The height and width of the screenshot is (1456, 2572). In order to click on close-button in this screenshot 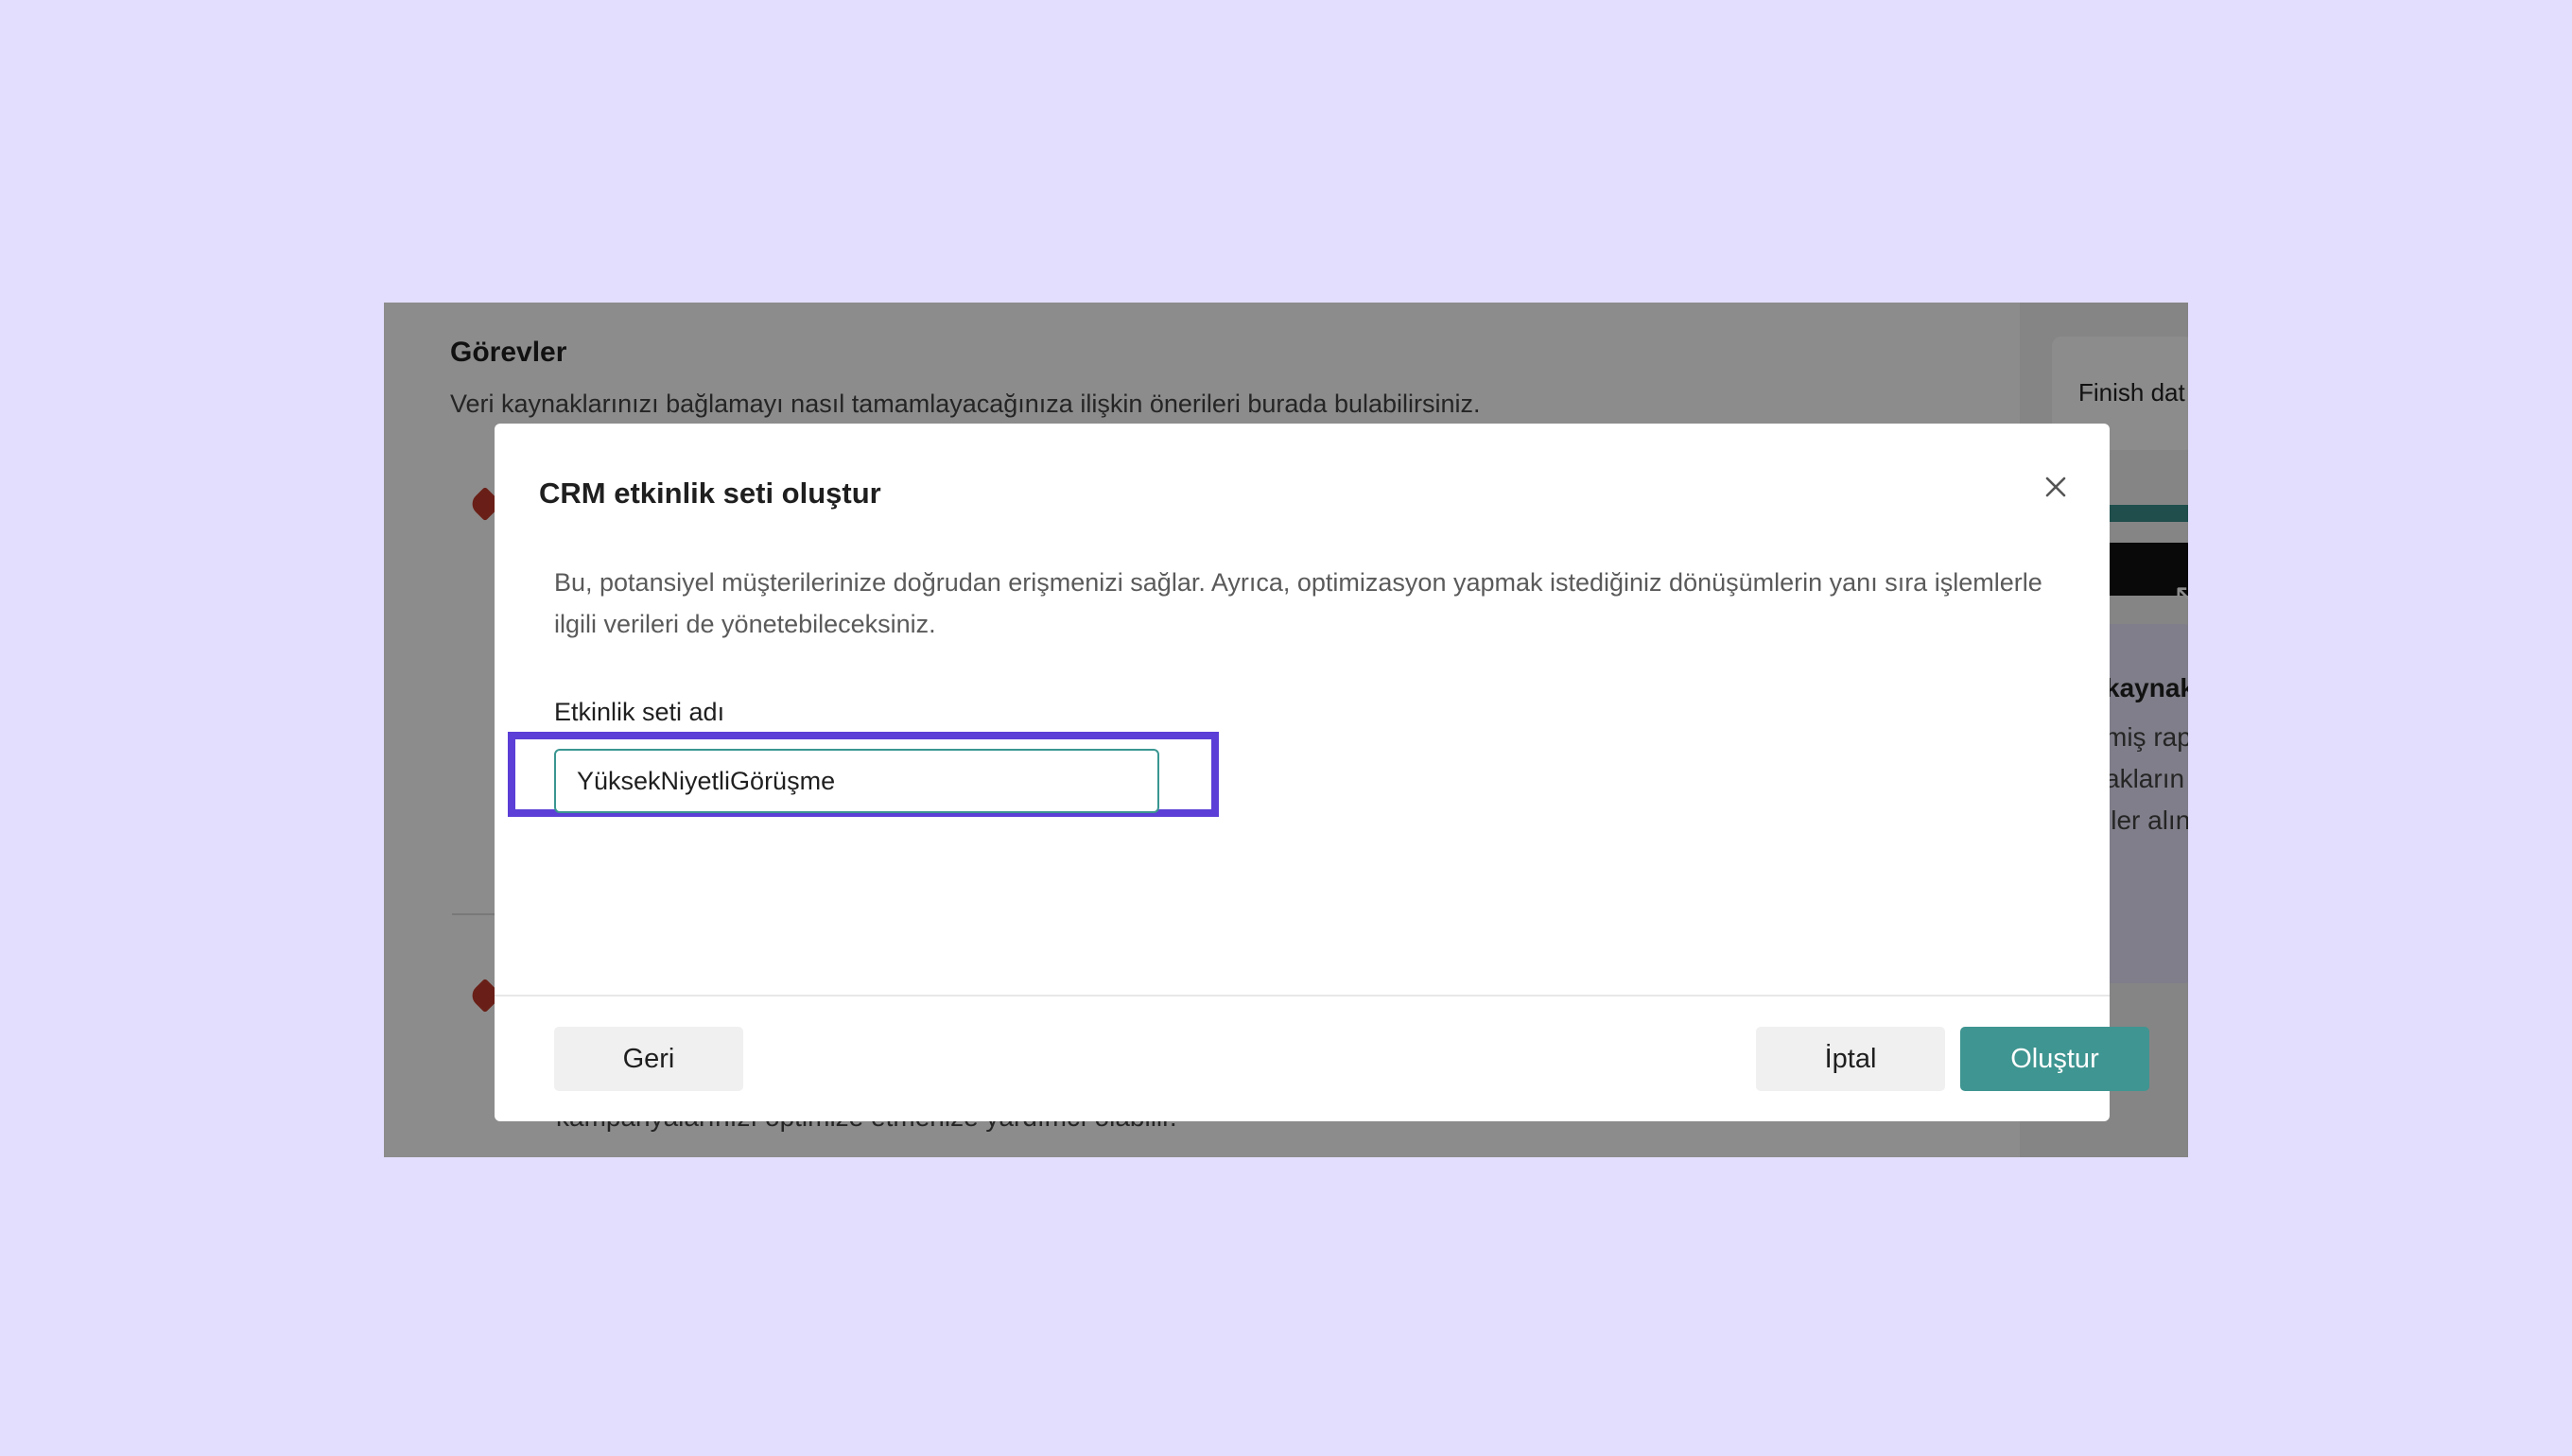, I will do `click(2056, 487)`.